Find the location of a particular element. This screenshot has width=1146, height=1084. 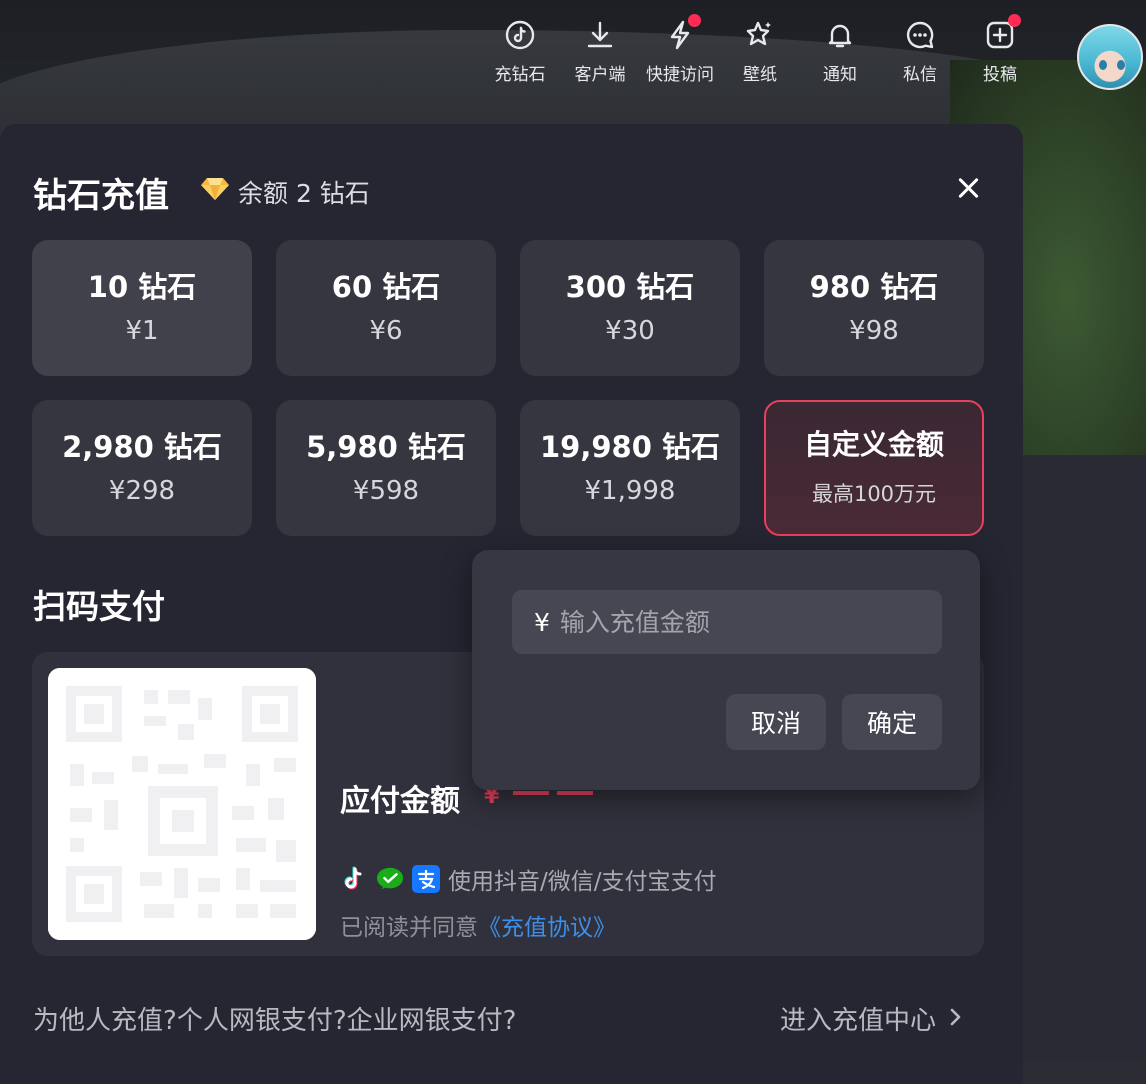

bell-icon is located at coordinates (840, 35).